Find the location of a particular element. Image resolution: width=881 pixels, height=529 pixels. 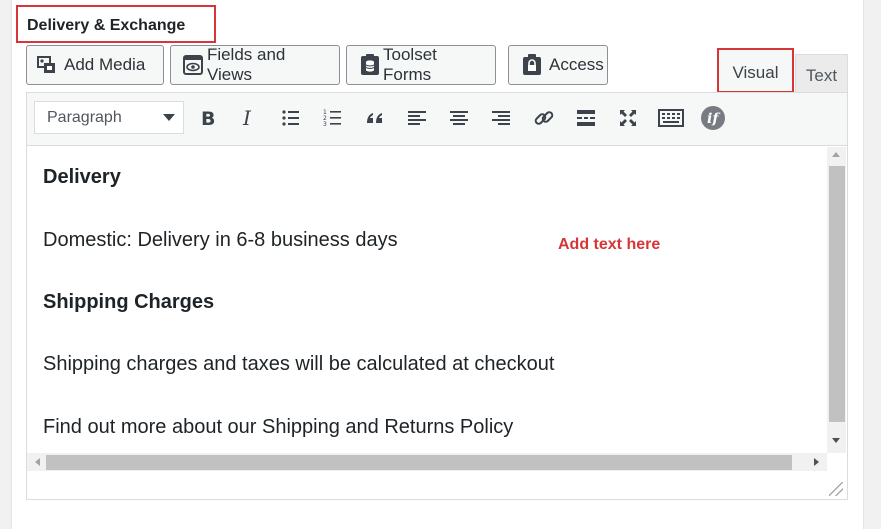

conditional-if-button: if is located at coordinates (713, 118).